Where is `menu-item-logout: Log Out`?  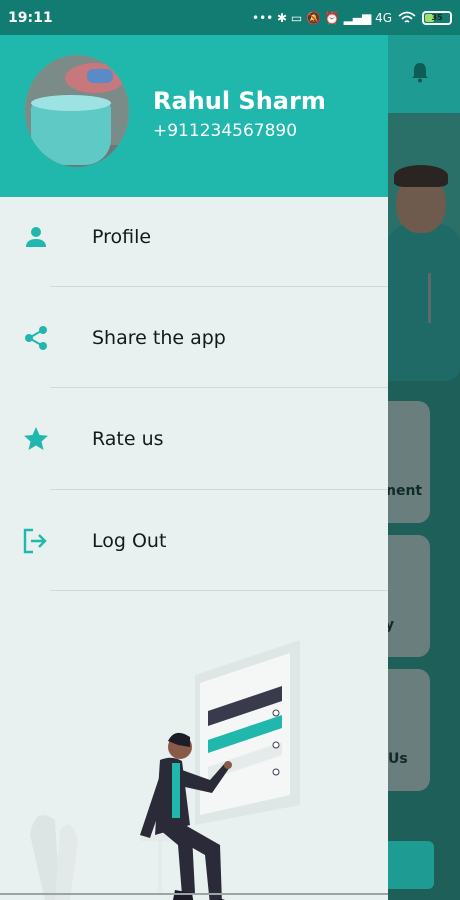
menu-item-logout: Log Out is located at coordinates (194, 541).